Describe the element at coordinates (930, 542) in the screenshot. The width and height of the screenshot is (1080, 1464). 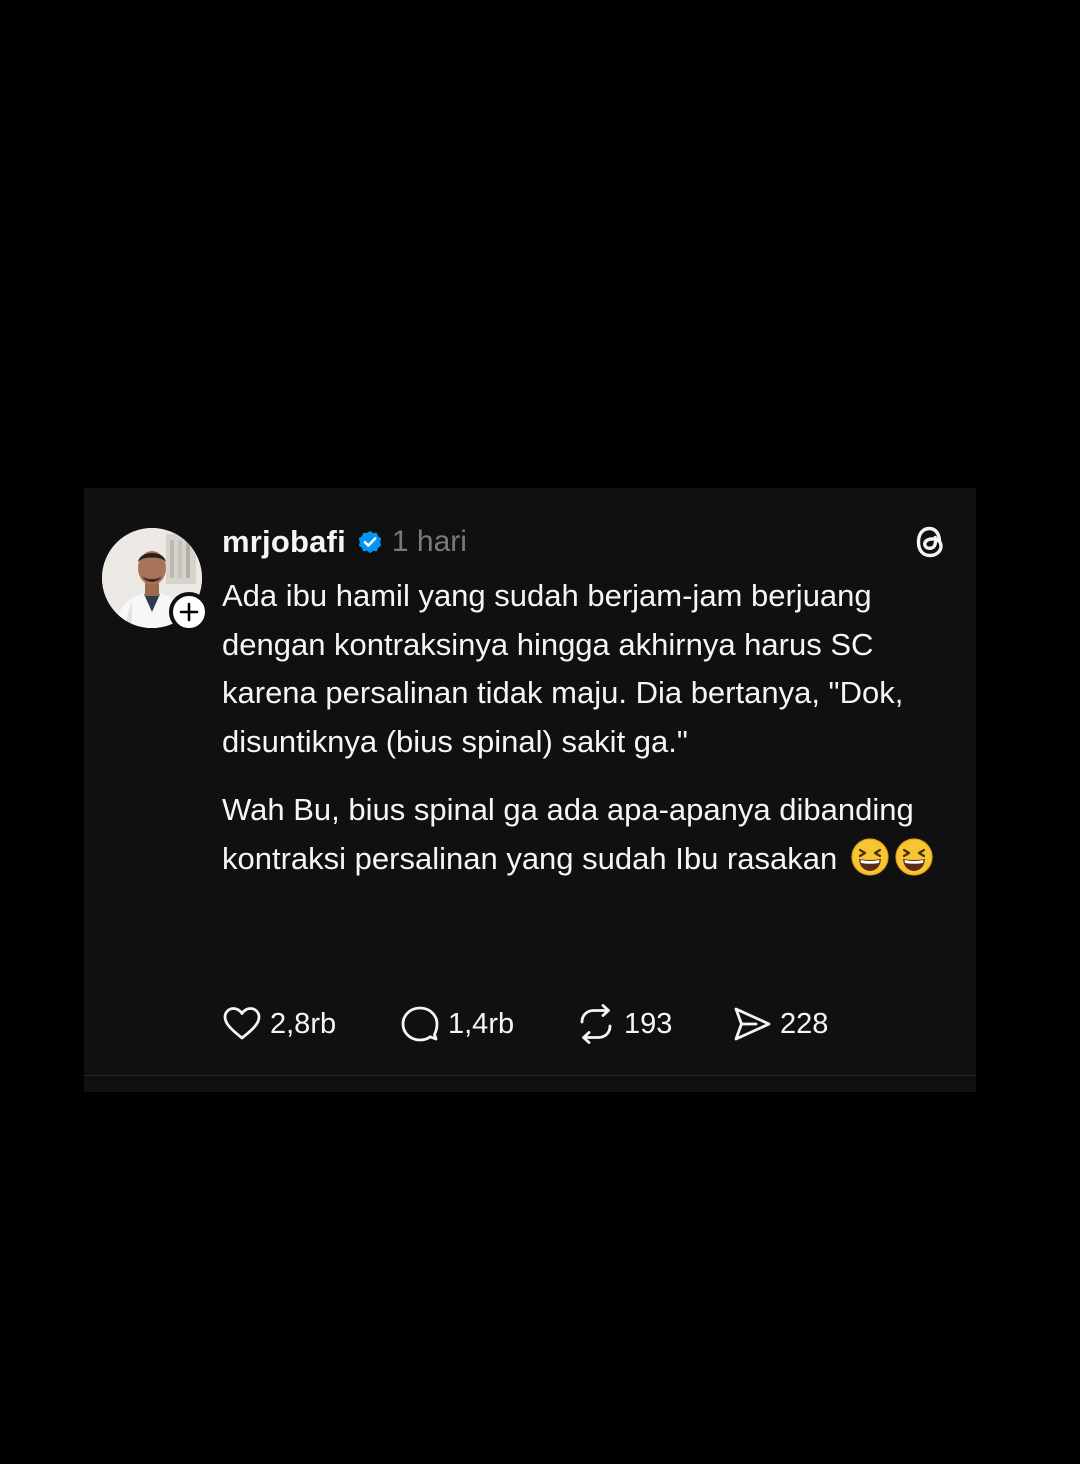
I see `threads-logo-icon` at that location.